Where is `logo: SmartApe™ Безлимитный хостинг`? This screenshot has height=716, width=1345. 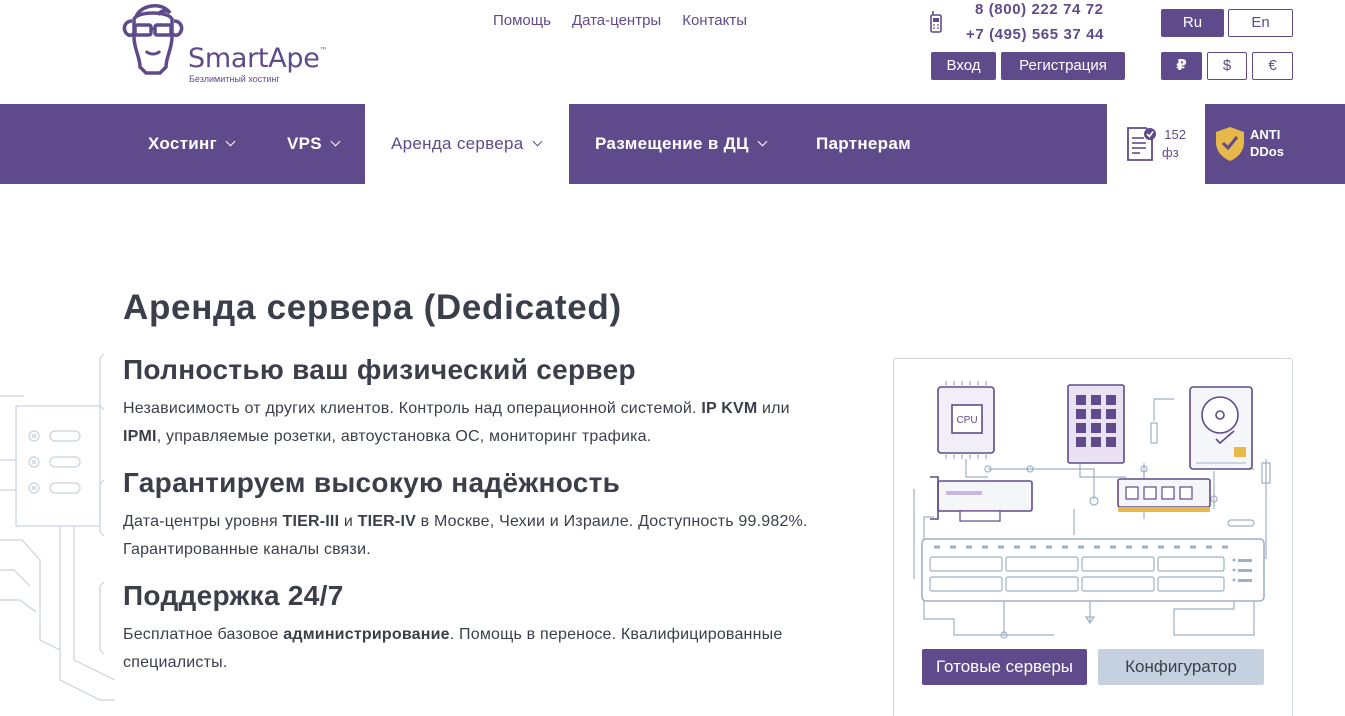 logo: SmartApe™ Безлимитный хостинг is located at coordinates (227, 44).